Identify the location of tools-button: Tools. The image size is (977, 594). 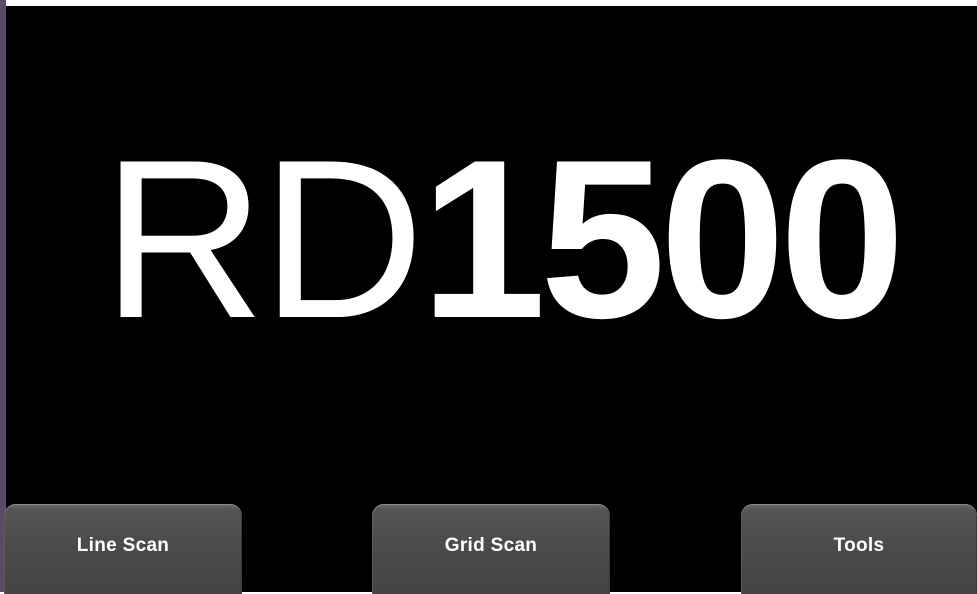
(859, 549).